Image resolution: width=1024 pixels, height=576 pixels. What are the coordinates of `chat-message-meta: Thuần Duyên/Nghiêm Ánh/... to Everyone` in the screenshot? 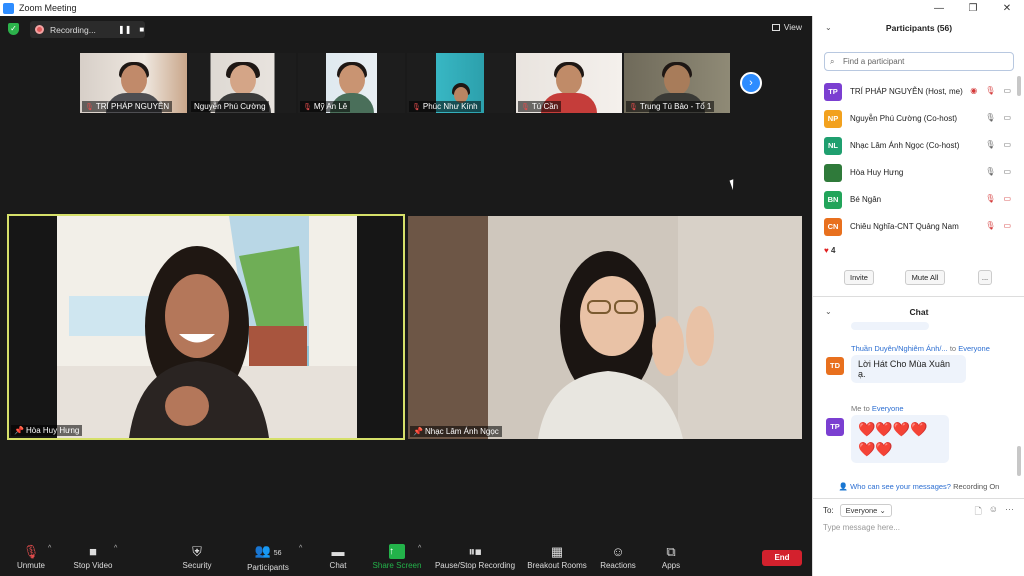 It's located at (920, 348).